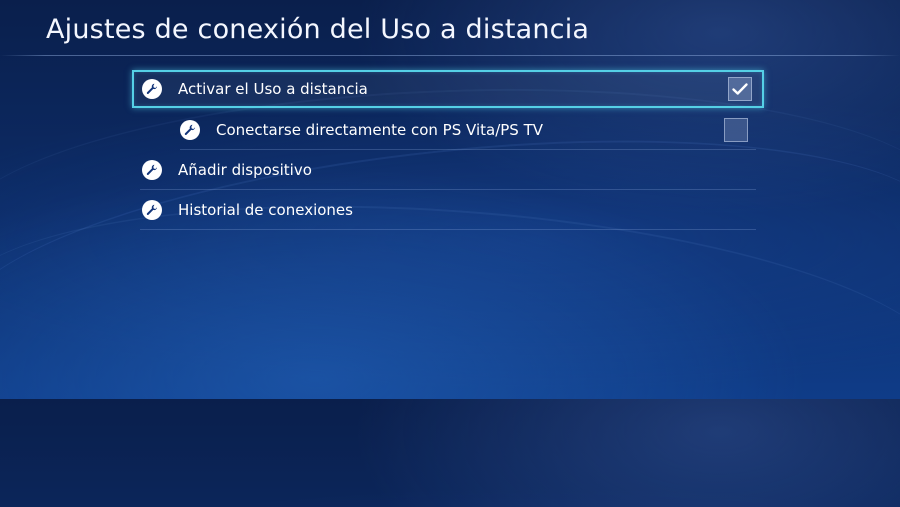 Image resolution: width=900 pixels, height=507 pixels. I want to click on menu-item-label: Activar el Uso a distancia, so click(273, 89).